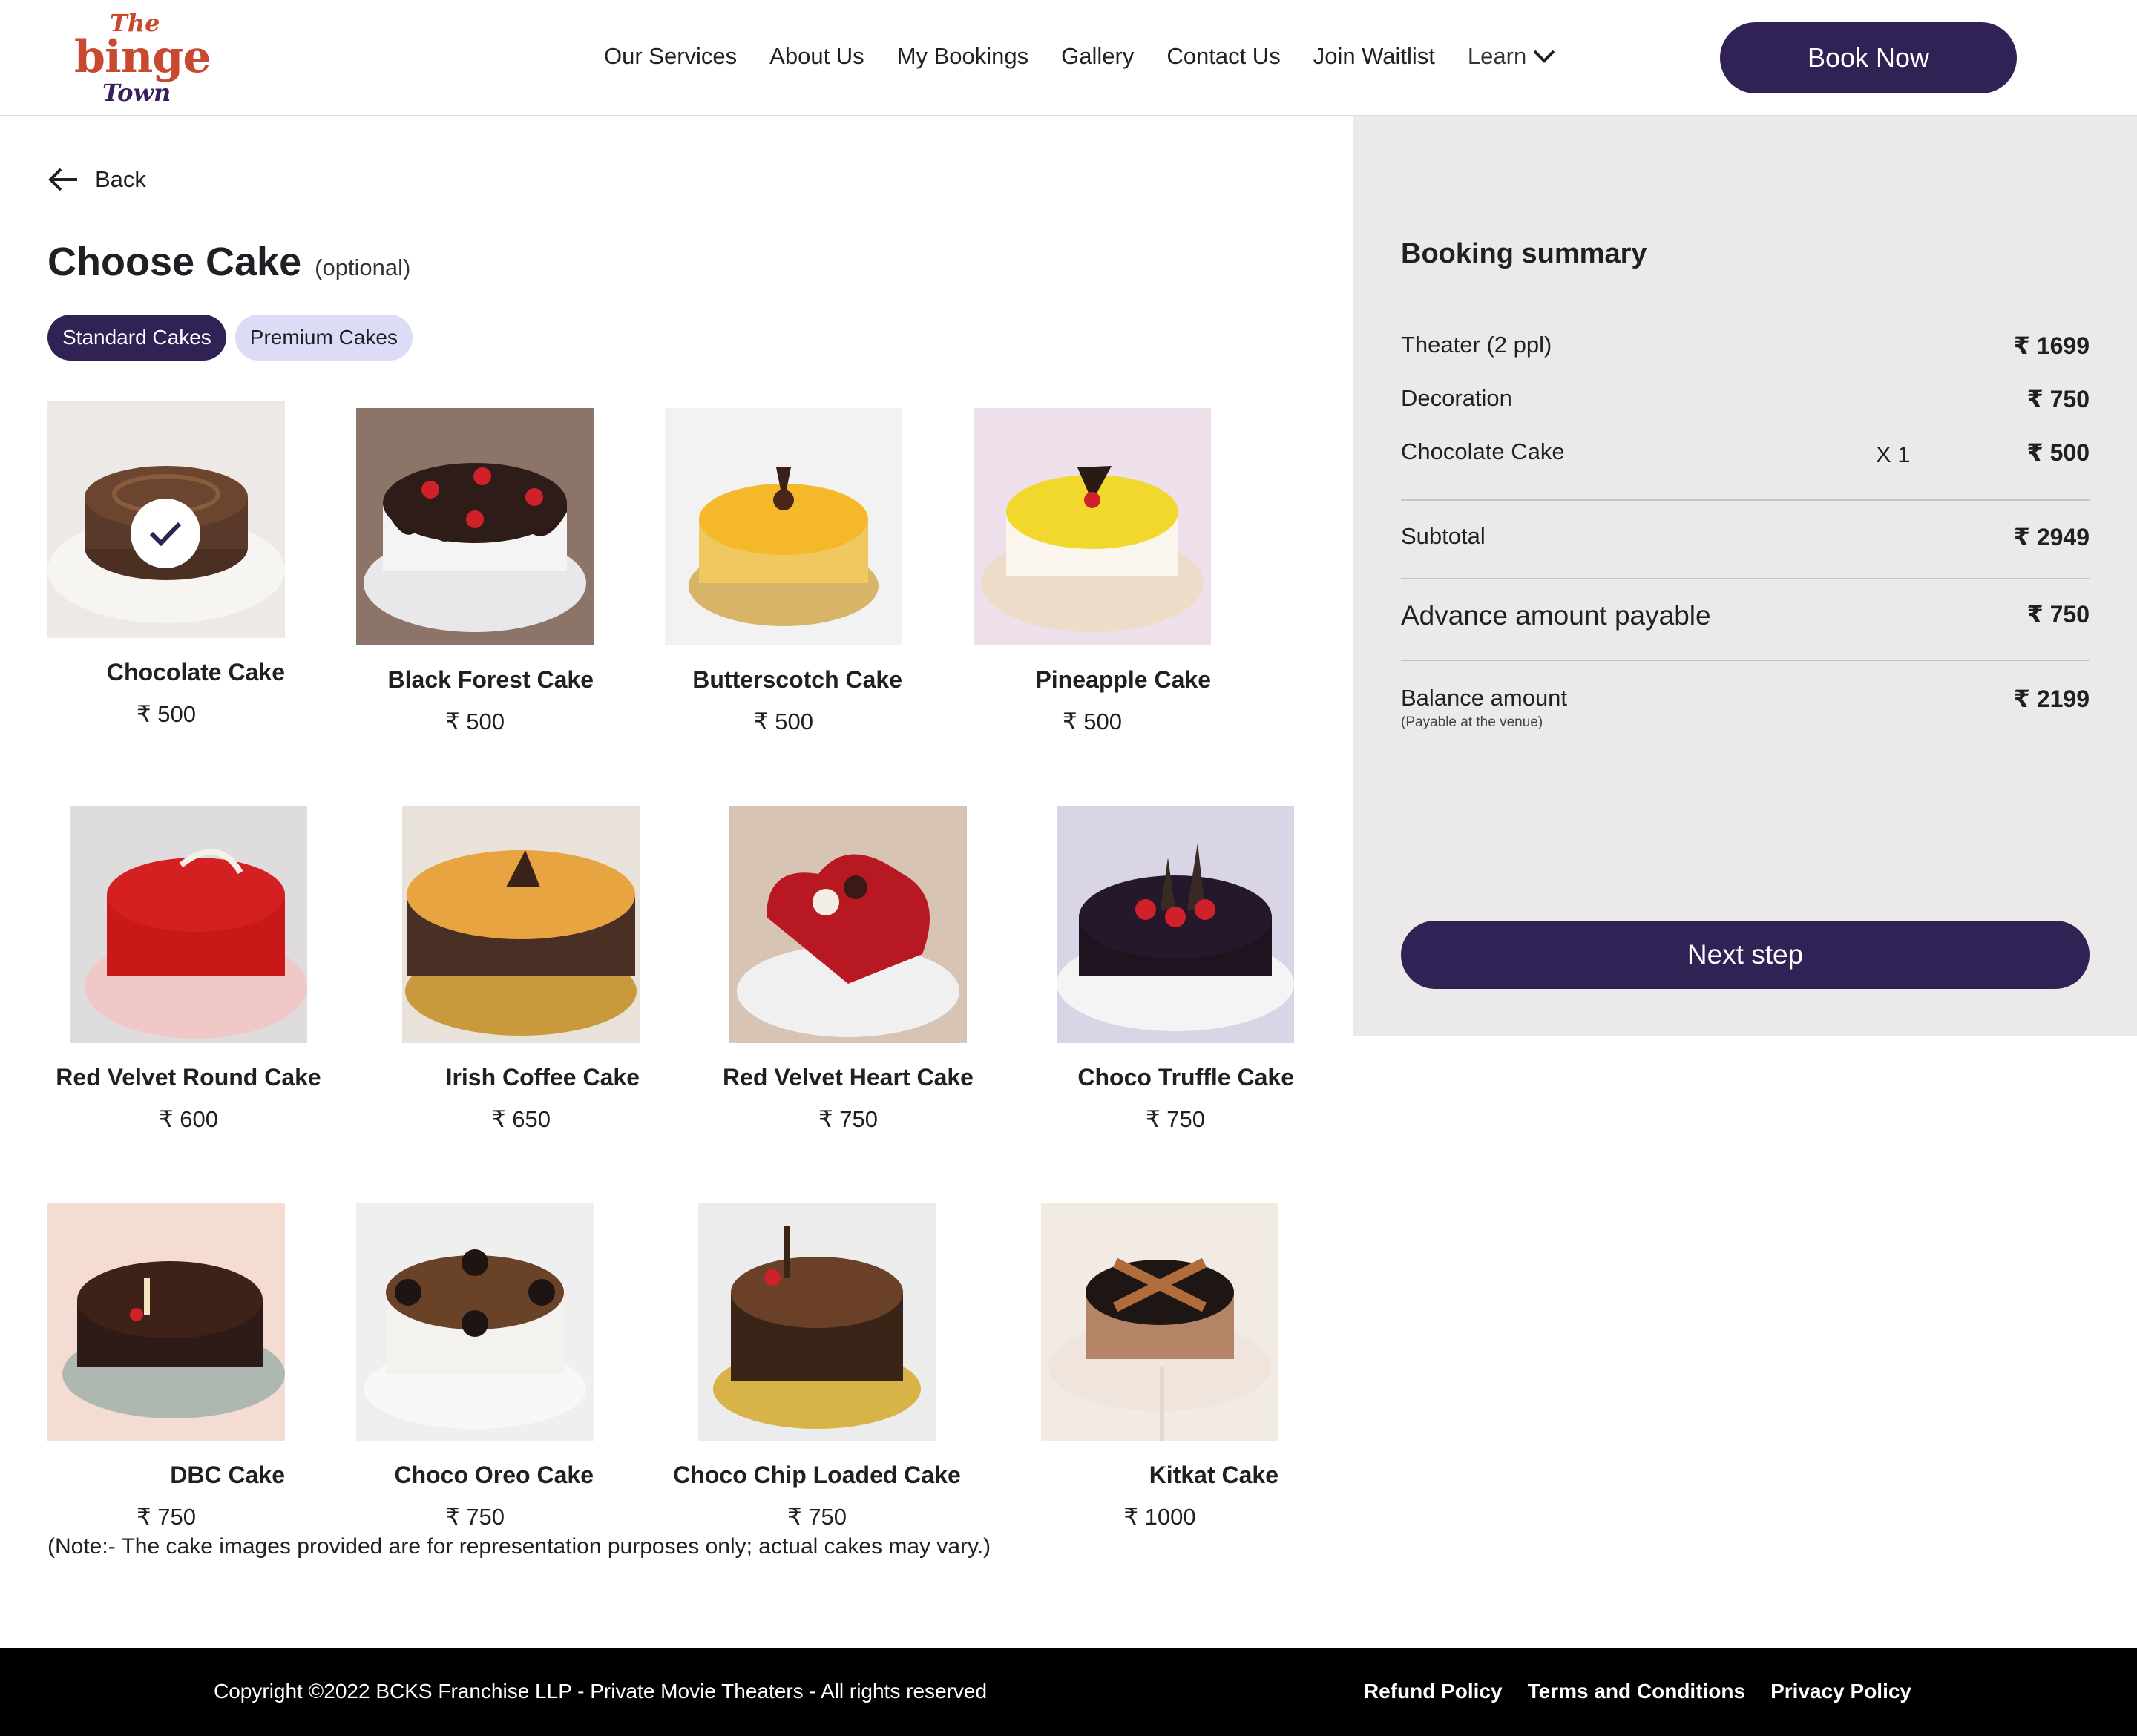 The width and height of the screenshot is (2137, 1736). I want to click on tab-premium-cakes: Premium Cakes, so click(323, 338).